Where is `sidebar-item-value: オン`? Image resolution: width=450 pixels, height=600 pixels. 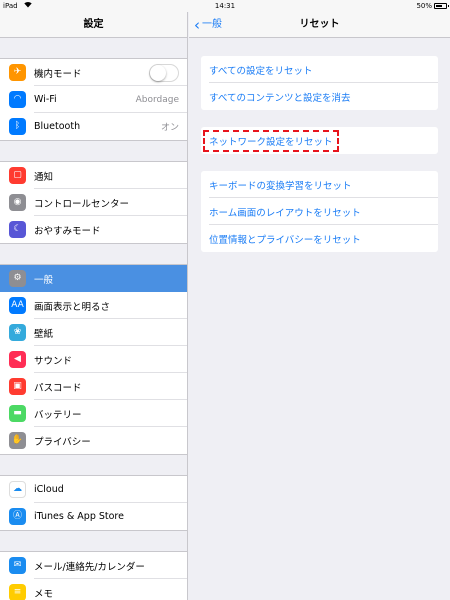
sidebar-item-value: オン is located at coordinates (169, 128).